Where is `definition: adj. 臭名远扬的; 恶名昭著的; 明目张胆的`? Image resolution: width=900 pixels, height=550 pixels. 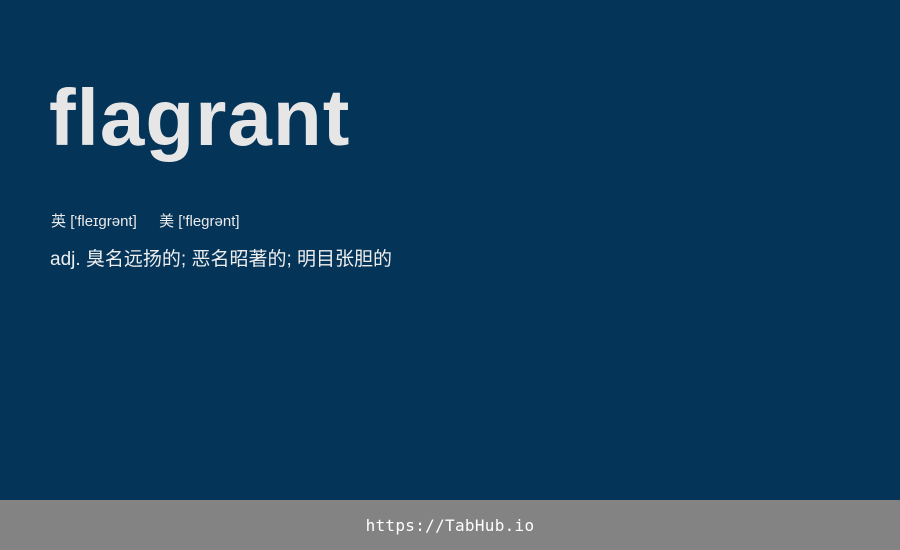
definition: adj. 臭名远扬的; 恶名昭著的; 明目张胆的 is located at coordinates (221, 259).